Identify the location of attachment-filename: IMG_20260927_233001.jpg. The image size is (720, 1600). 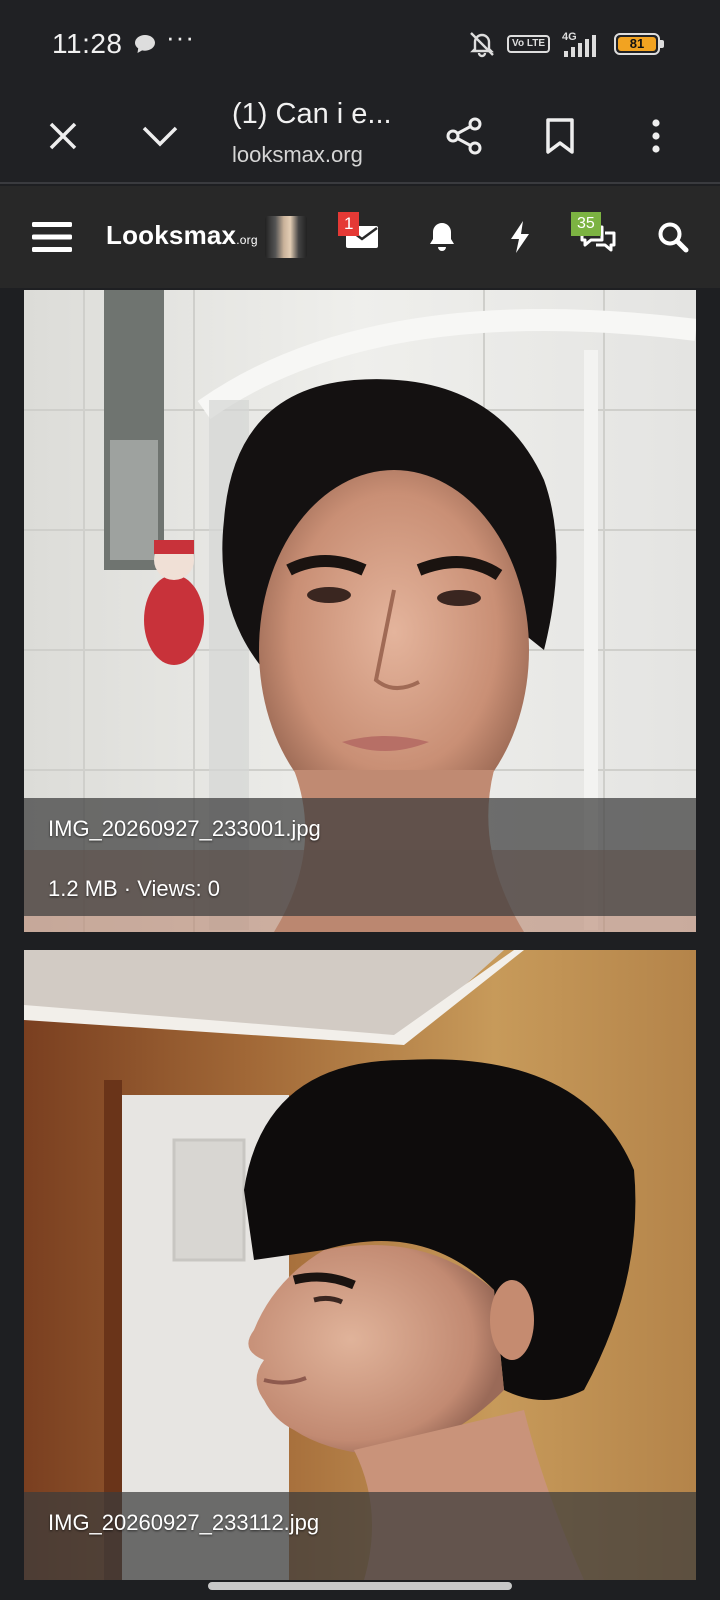
(360, 829).